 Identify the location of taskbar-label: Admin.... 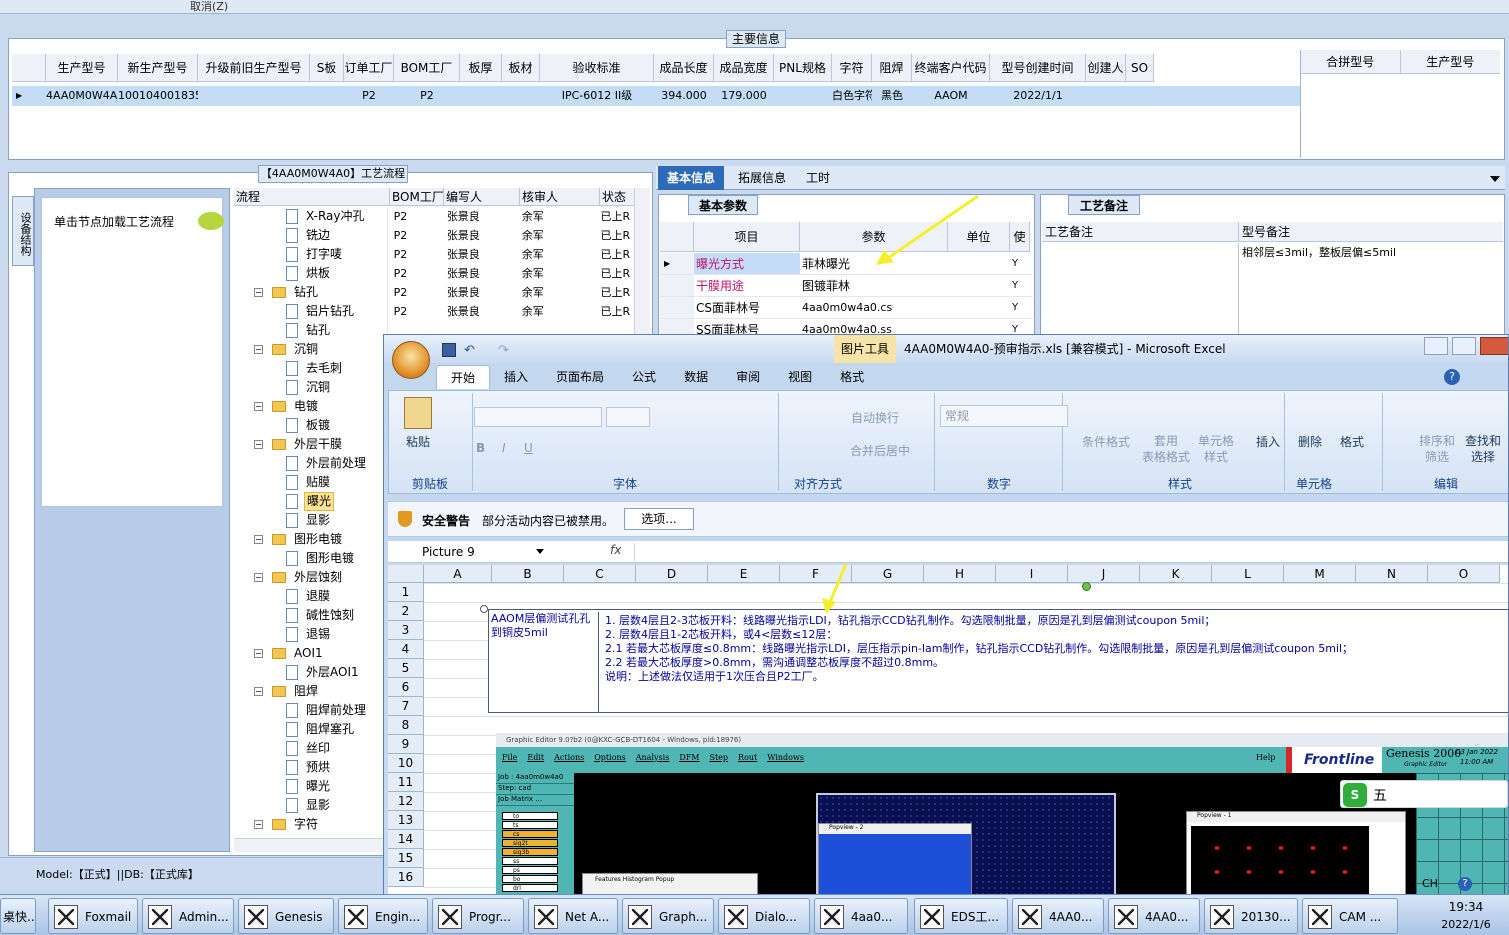
(204, 917).